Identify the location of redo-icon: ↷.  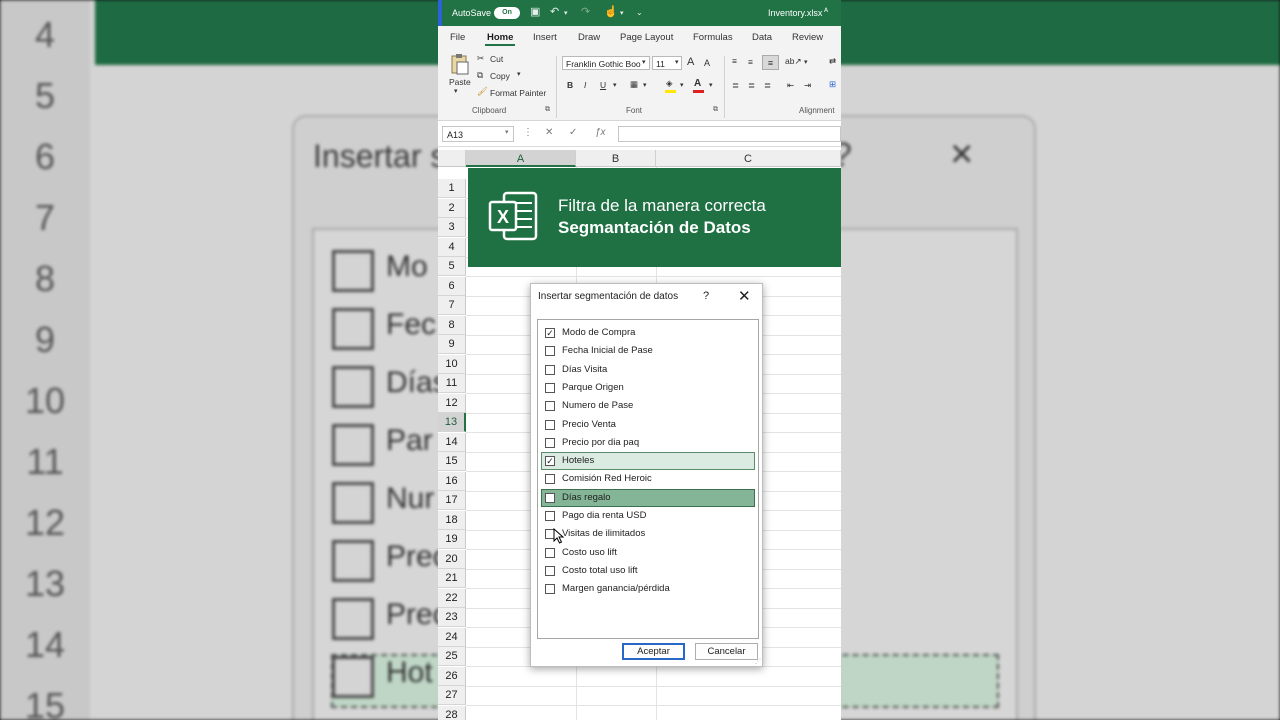
(585, 11).